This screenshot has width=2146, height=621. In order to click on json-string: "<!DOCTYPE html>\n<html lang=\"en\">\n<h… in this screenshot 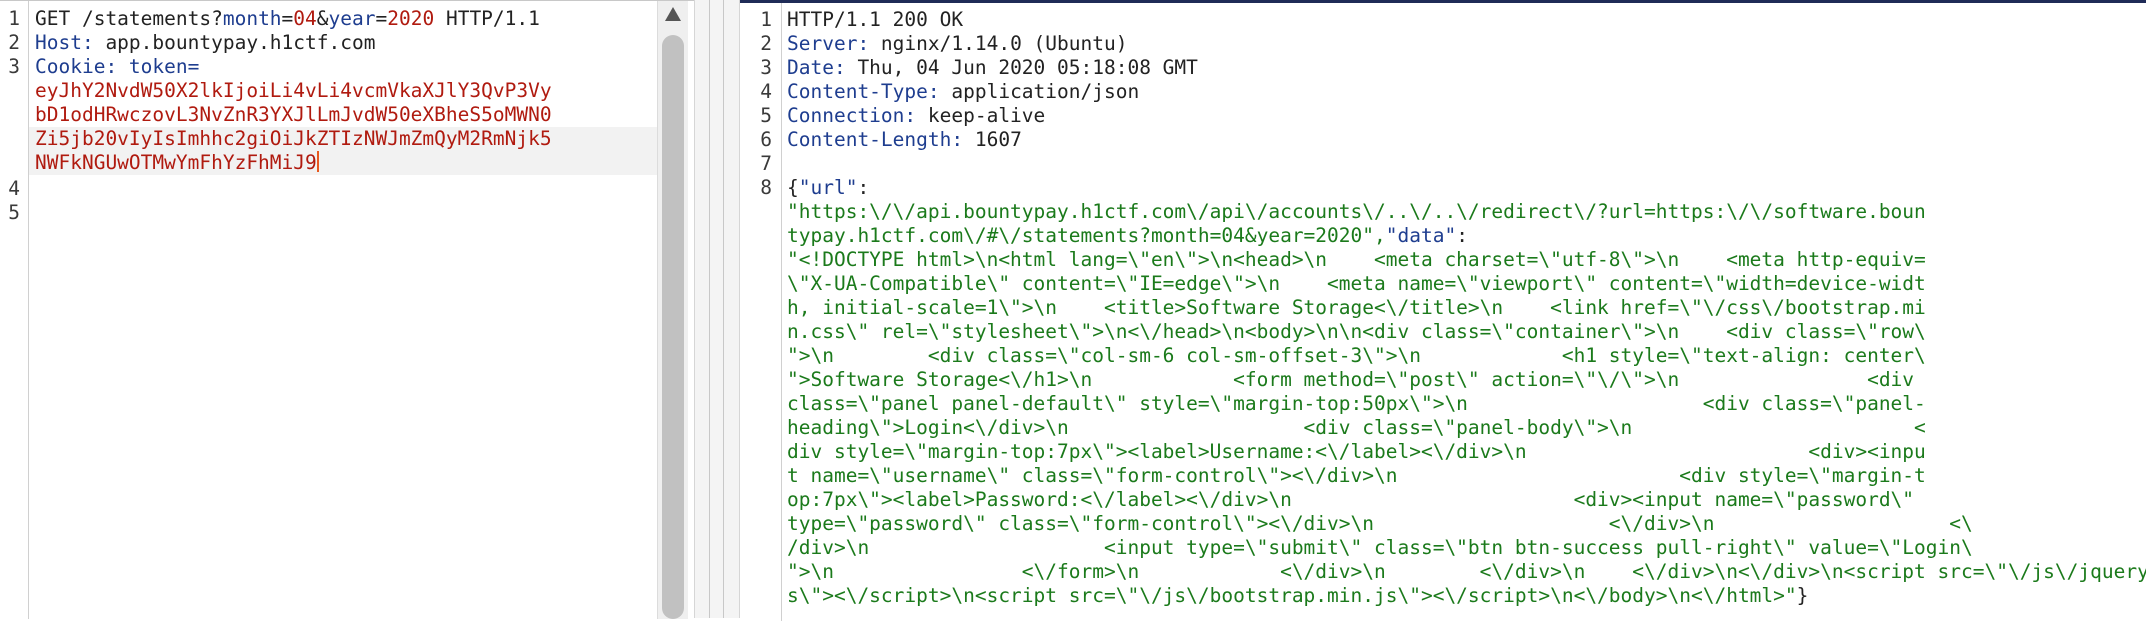, I will do `click(1356, 259)`.